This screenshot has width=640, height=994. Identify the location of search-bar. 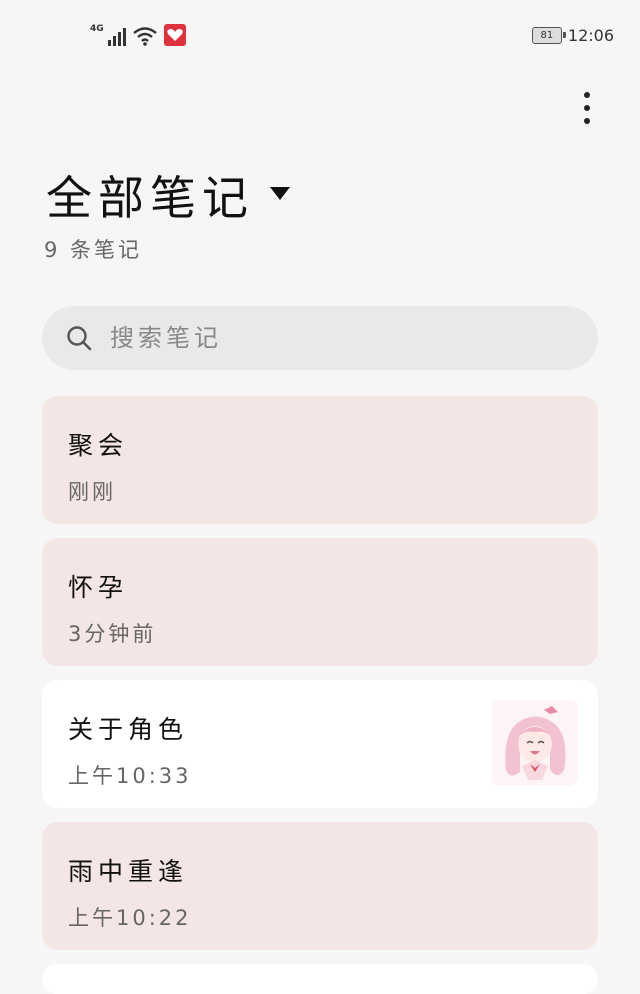
(320, 338).